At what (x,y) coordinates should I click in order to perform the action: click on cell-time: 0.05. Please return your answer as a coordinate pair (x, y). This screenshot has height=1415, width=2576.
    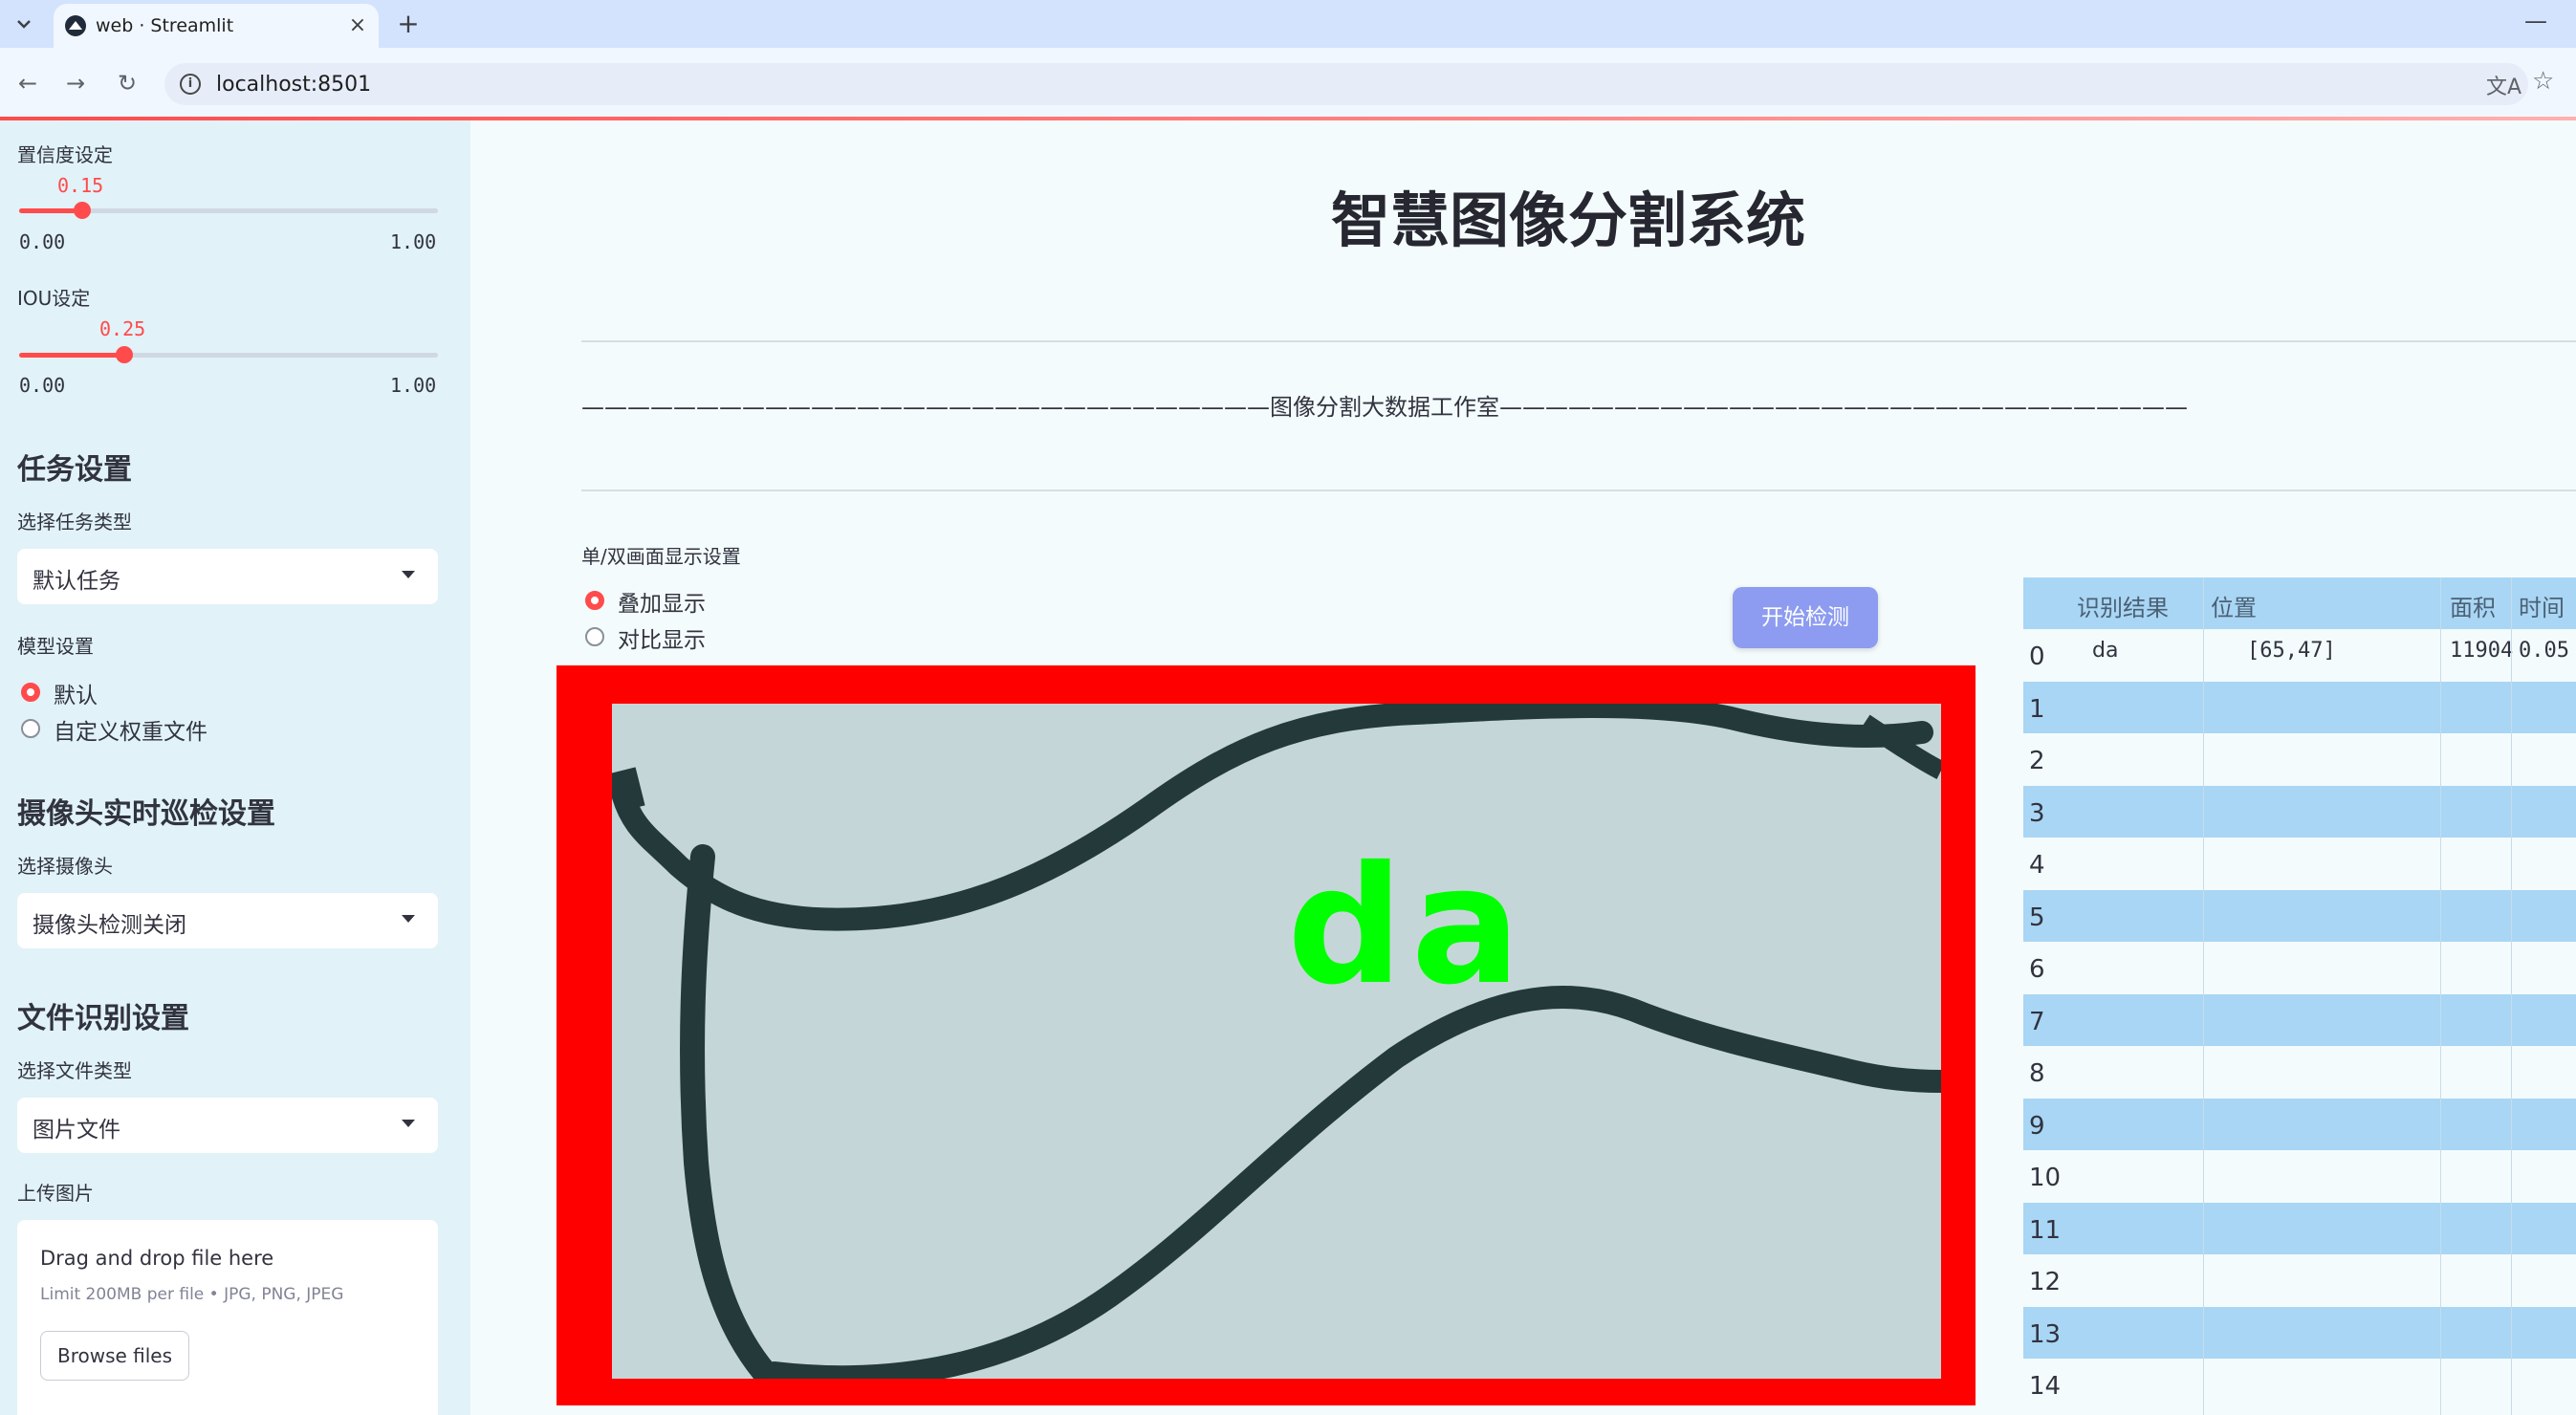
    Looking at the image, I should click on (2544, 651).